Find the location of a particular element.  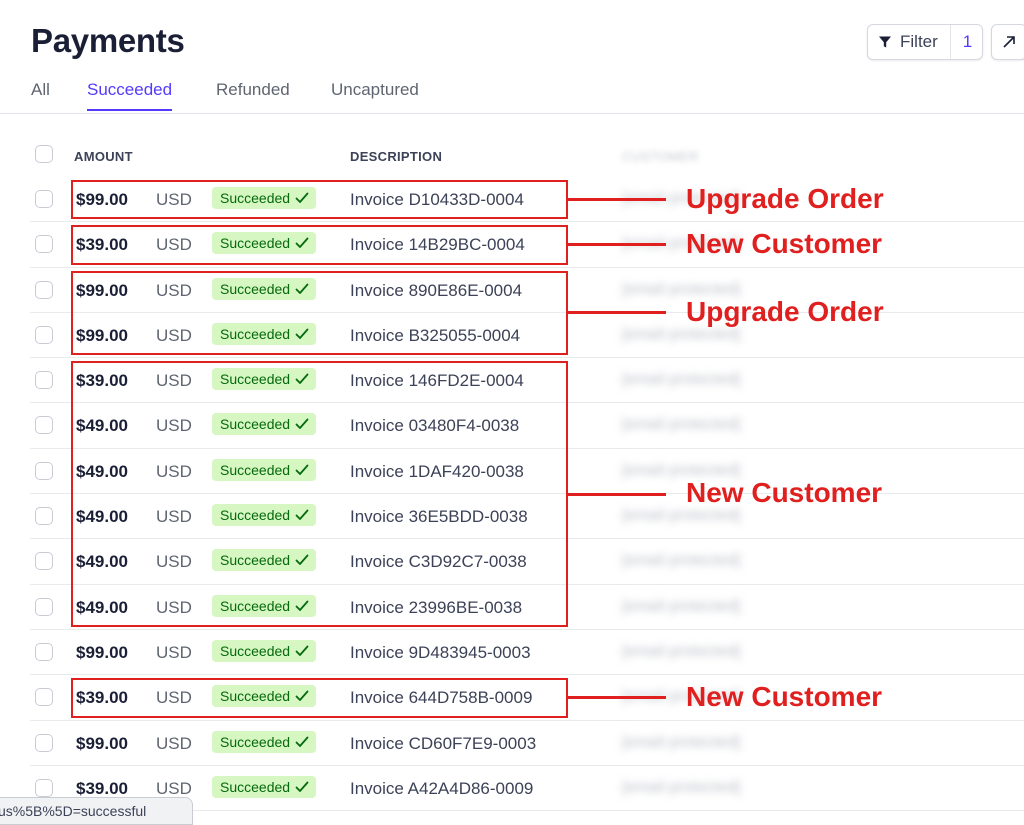

page-title: Payments is located at coordinates (108, 40).